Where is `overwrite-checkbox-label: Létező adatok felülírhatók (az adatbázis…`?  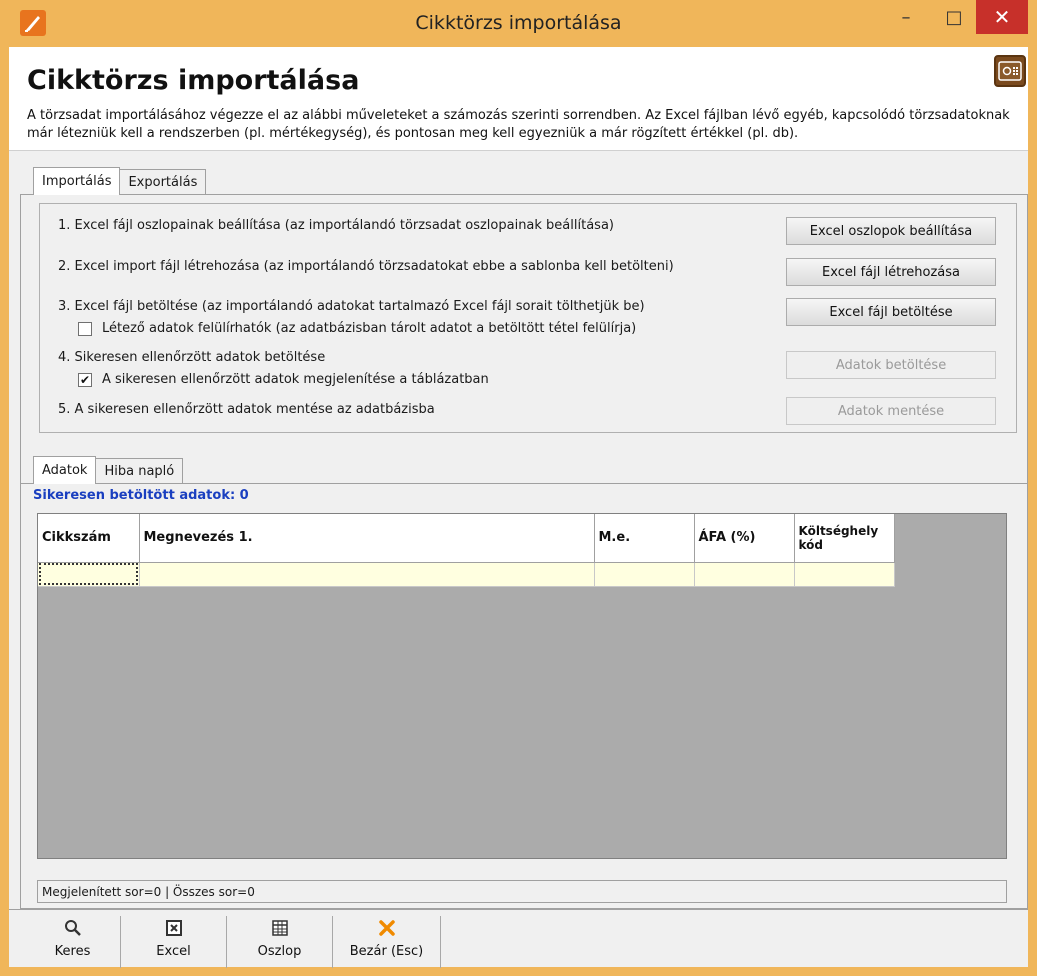
overwrite-checkbox-label: Létező adatok felülírhatók (az adatbázis… is located at coordinates (369, 328).